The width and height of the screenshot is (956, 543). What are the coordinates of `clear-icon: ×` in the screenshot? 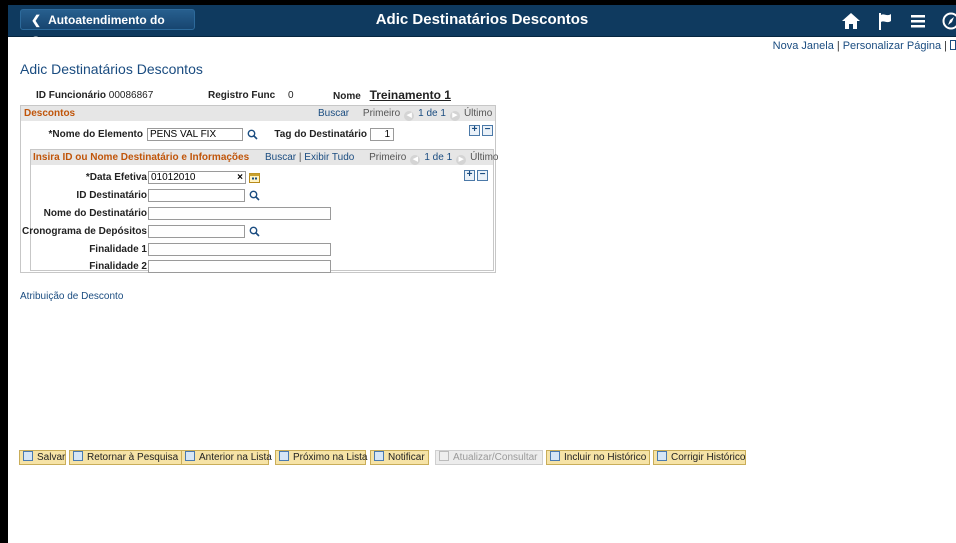 It's located at (240, 177).